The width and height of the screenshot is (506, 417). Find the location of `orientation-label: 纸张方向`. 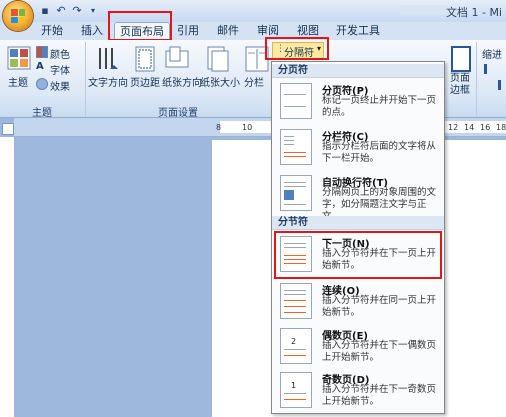

orientation-label: 纸张方向 is located at coordinates (182, 81).